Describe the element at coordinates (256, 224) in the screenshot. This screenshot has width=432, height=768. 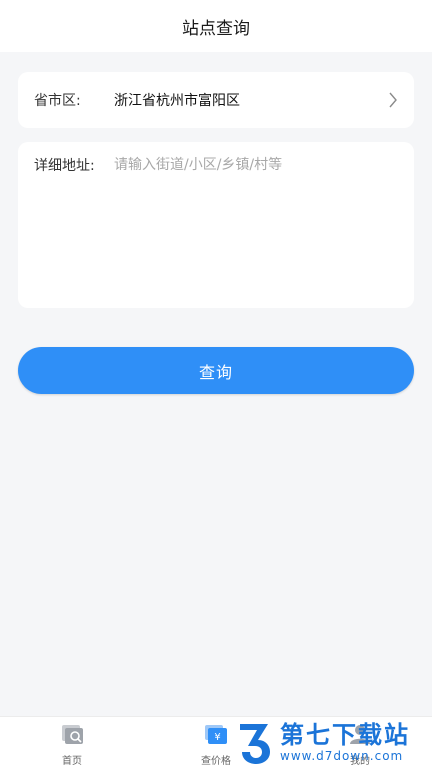
I see `address-input` at that location.